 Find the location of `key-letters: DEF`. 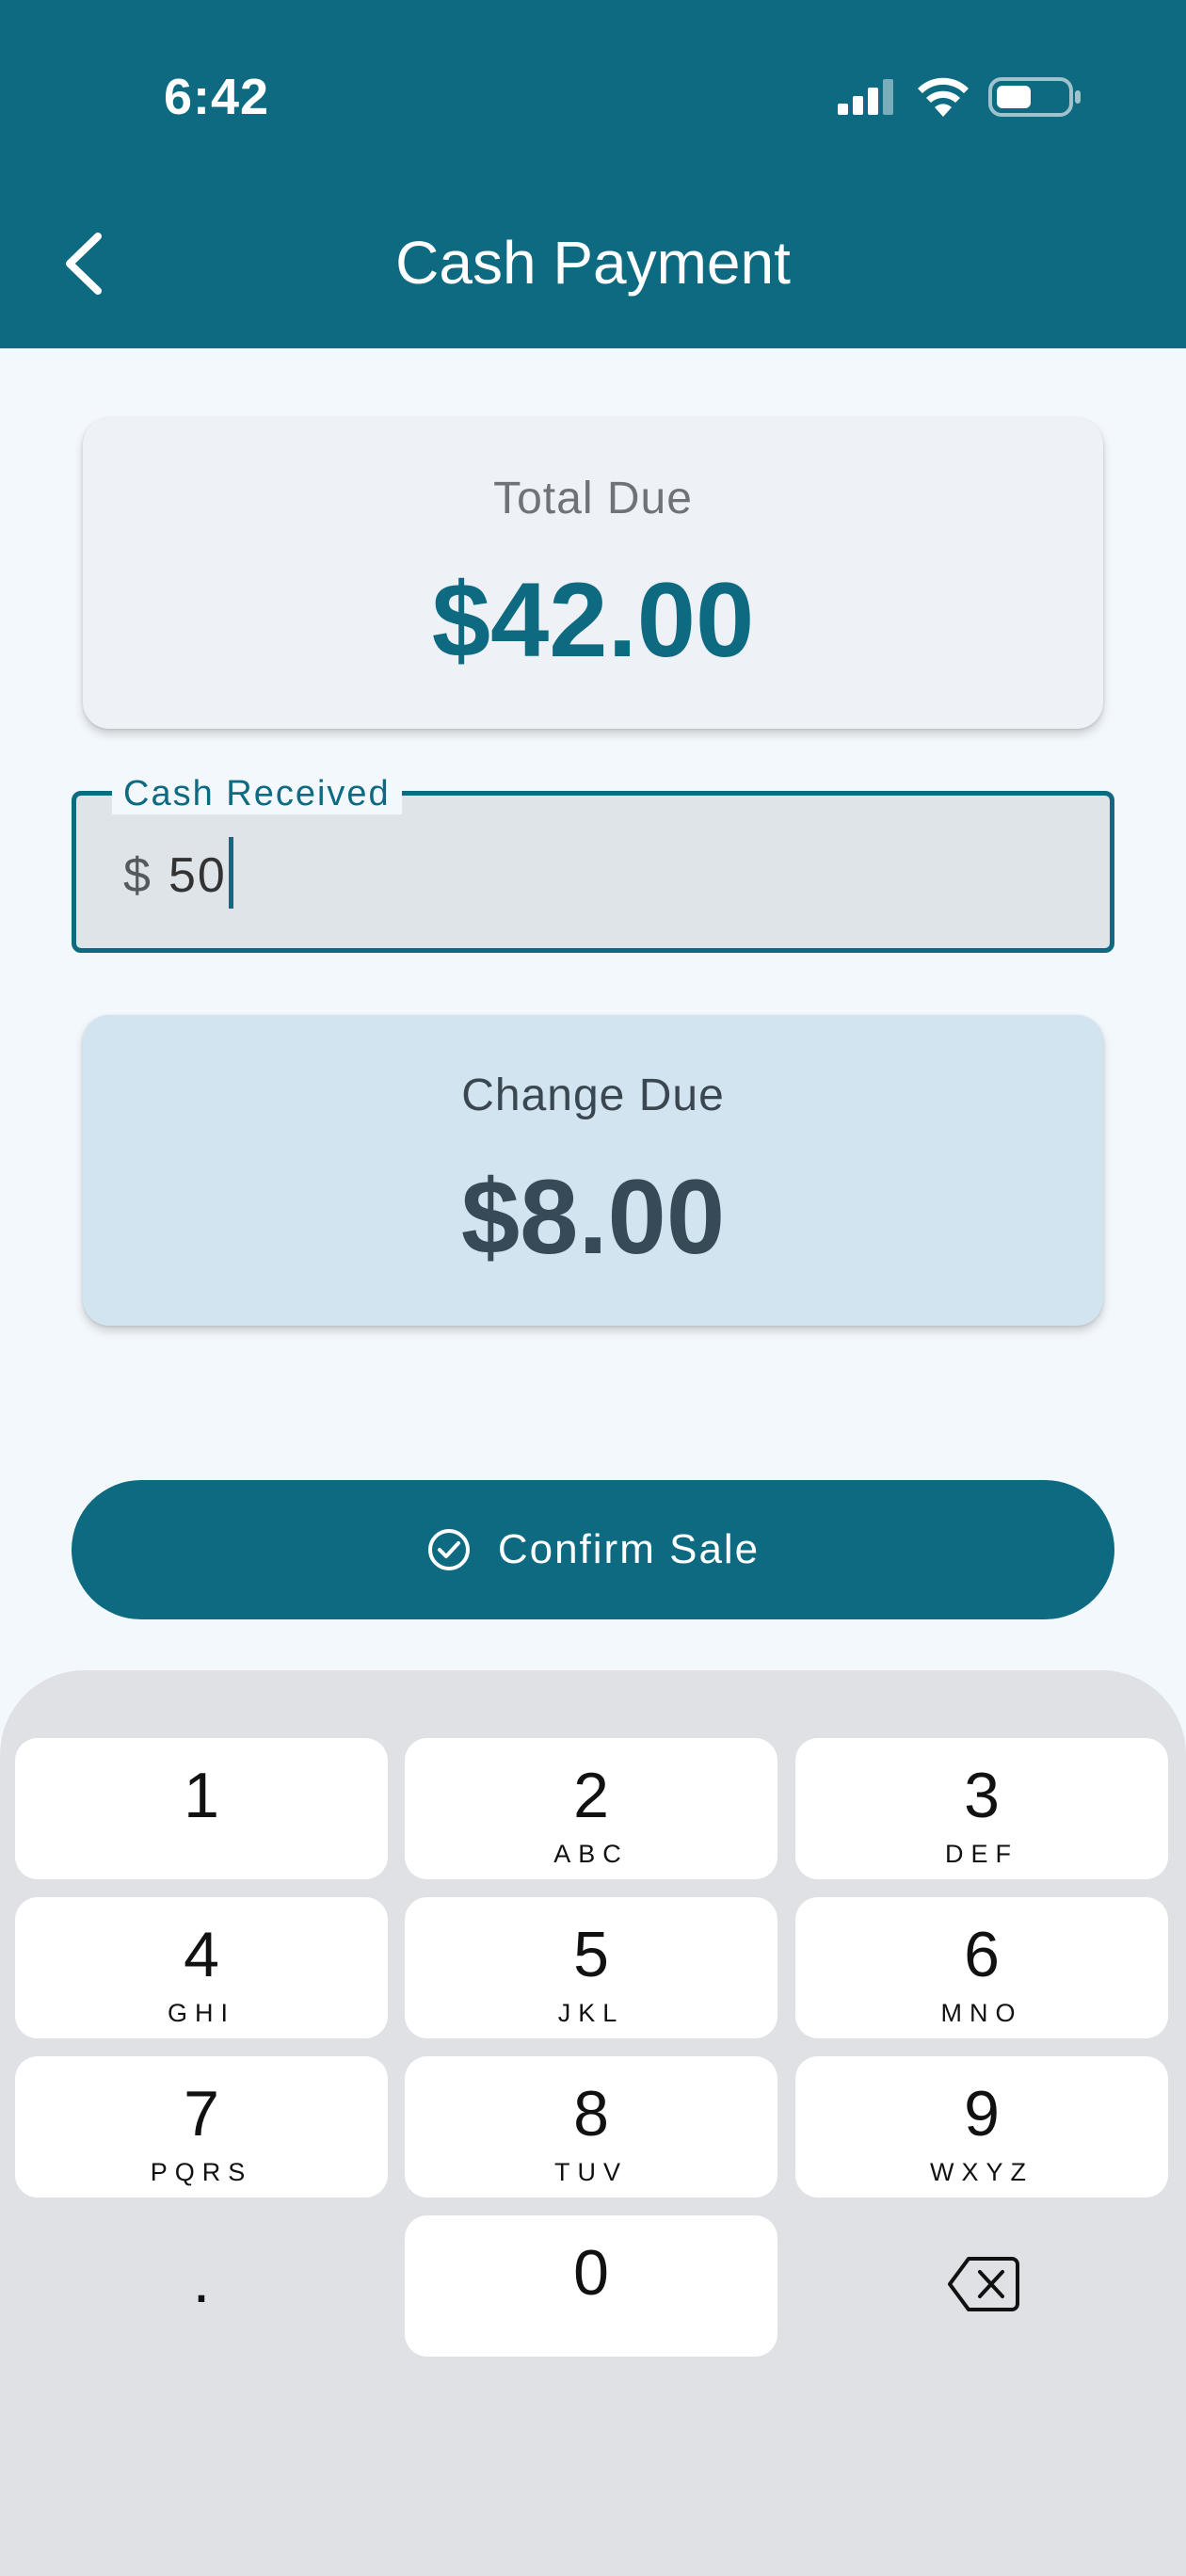

key-letters: DEF is located at coordinates (981, 1854).